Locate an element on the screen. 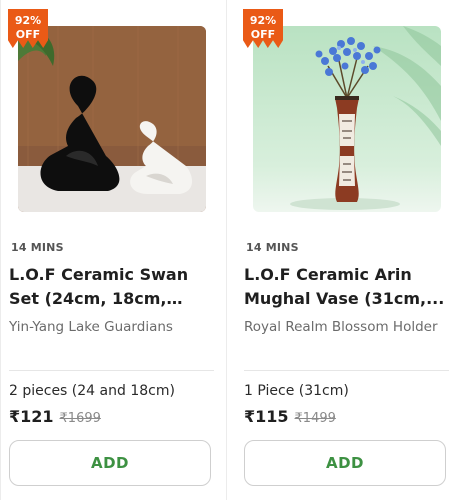 The image size is (458, 500). original-price: ₹1699 is located at coordinates (80, 418).